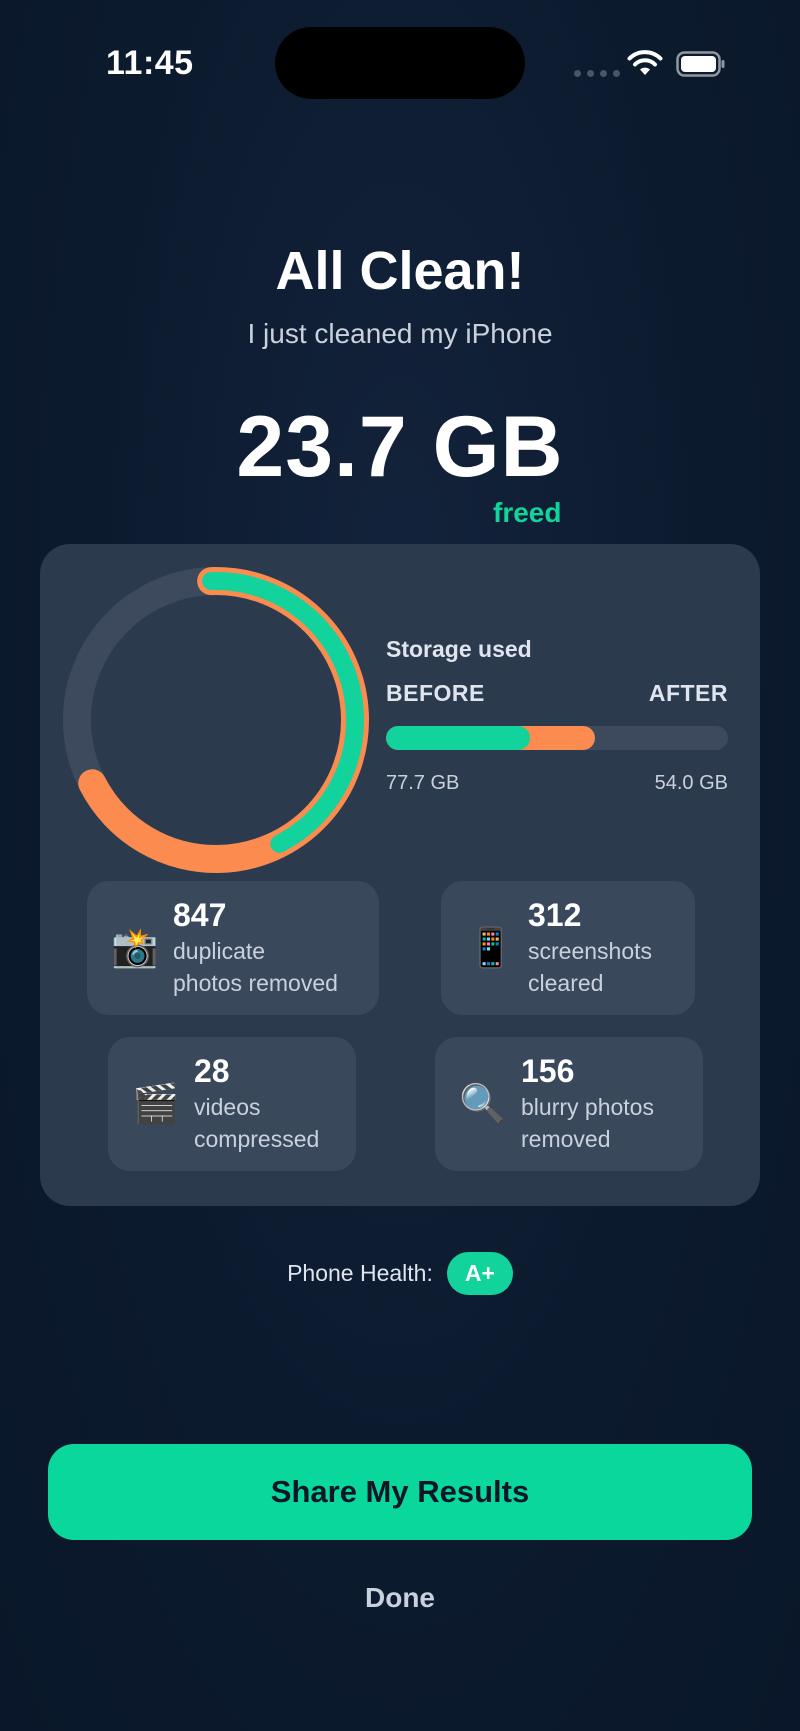  I want to click on stat-count: 847, so click(200, 915).